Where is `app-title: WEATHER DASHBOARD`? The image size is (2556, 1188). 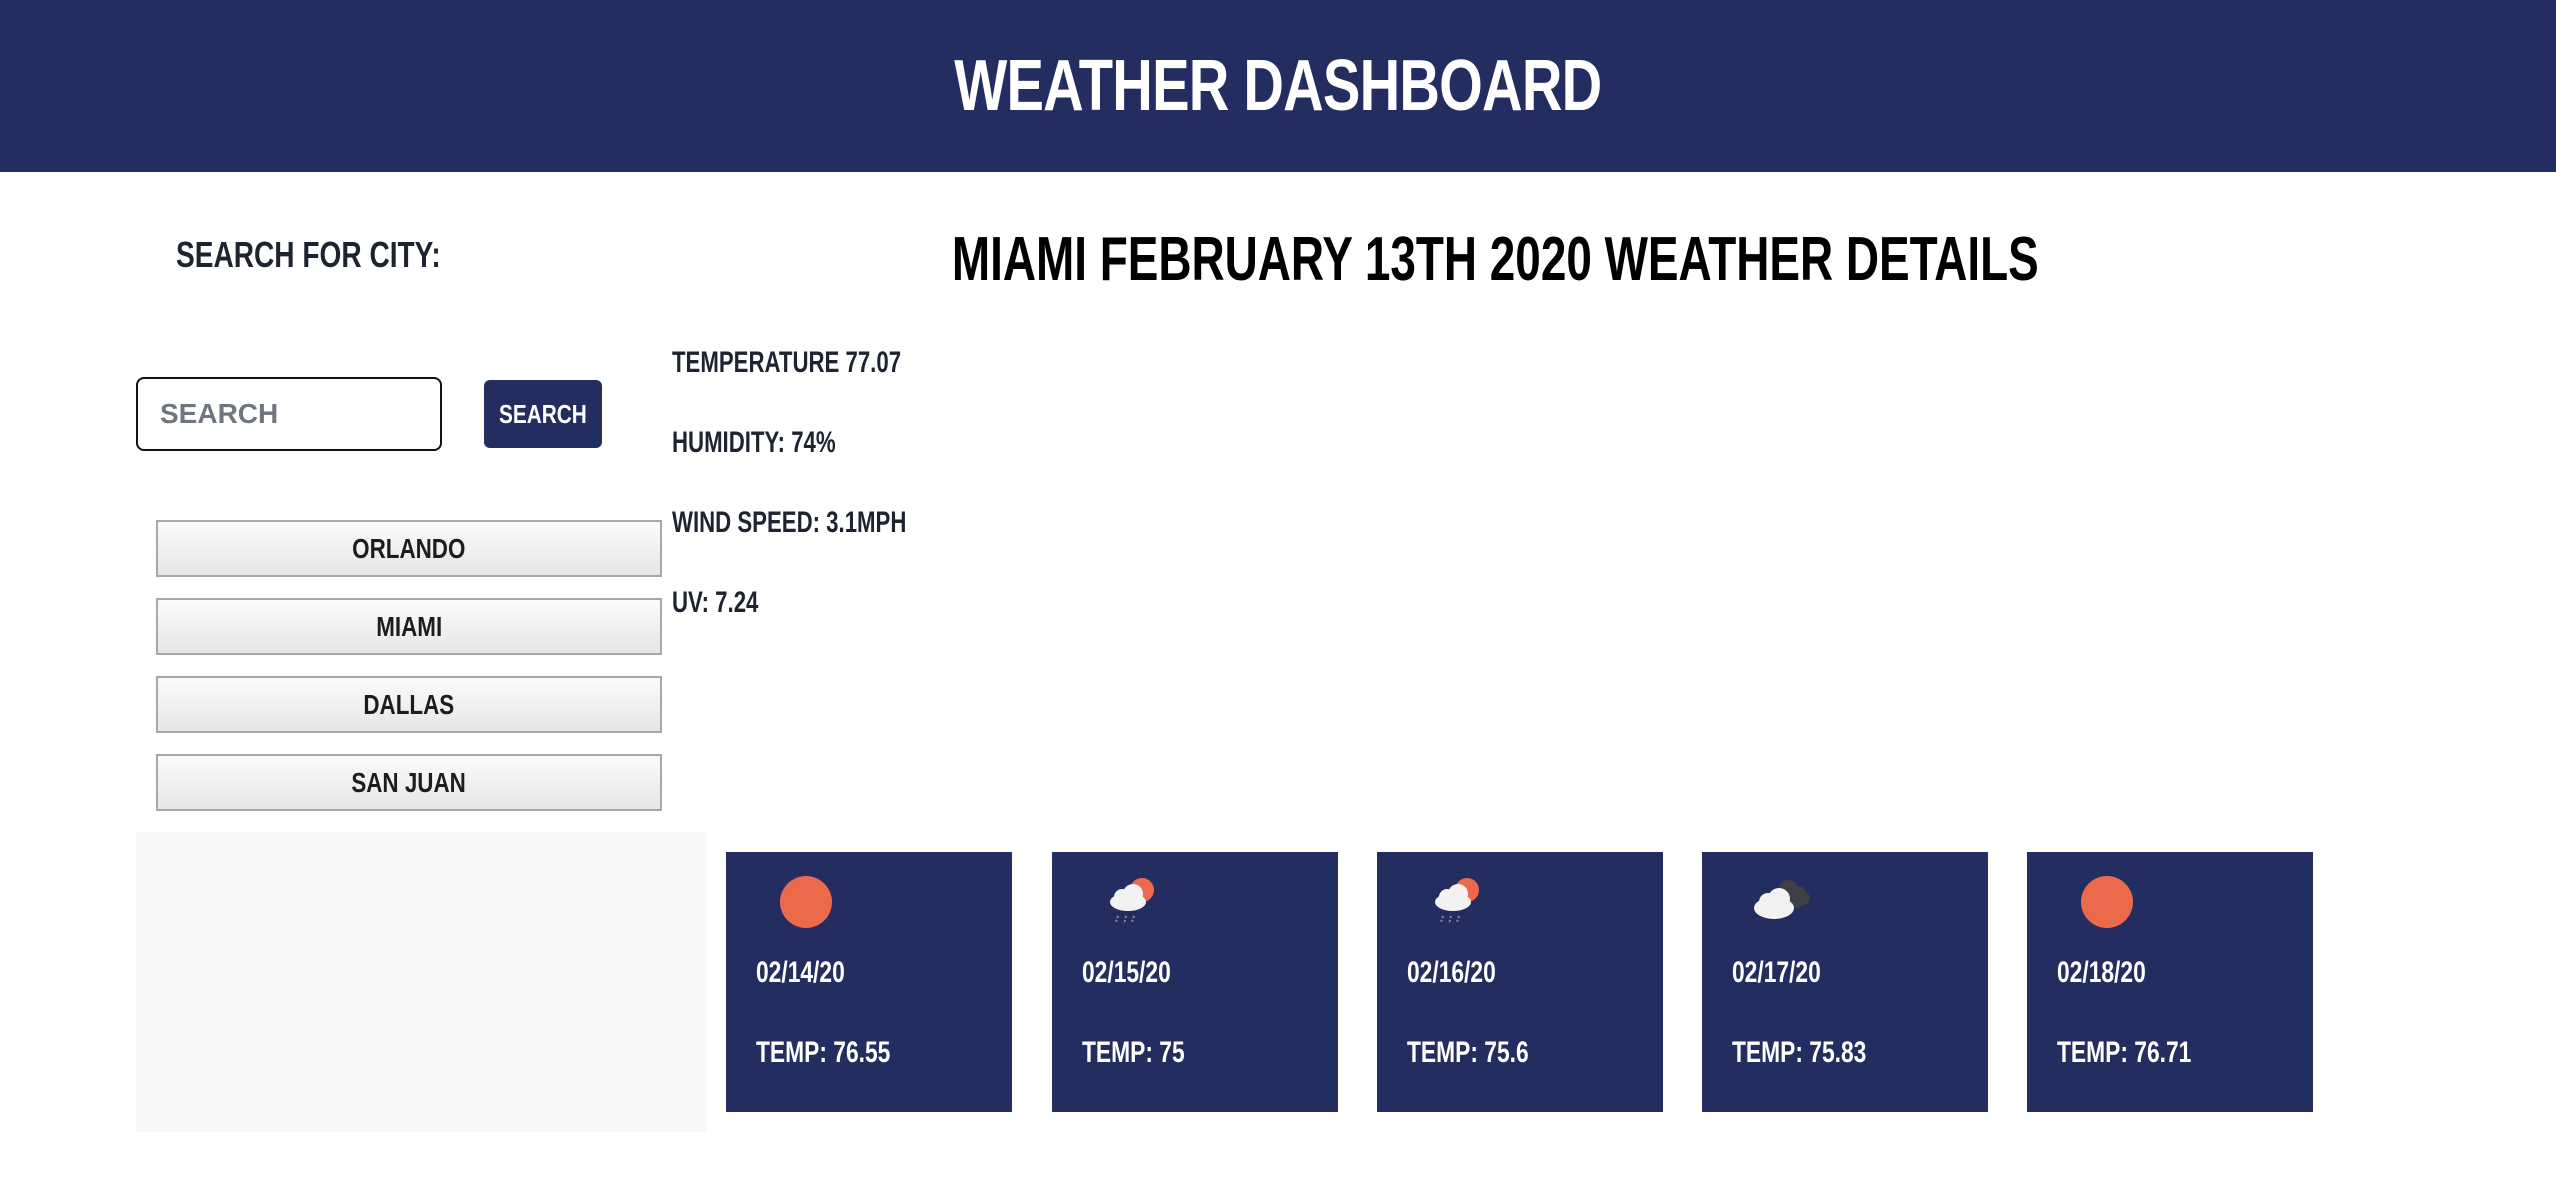 app-title: WEATHER DASHBOARD is located at coordinates (1278, 86).